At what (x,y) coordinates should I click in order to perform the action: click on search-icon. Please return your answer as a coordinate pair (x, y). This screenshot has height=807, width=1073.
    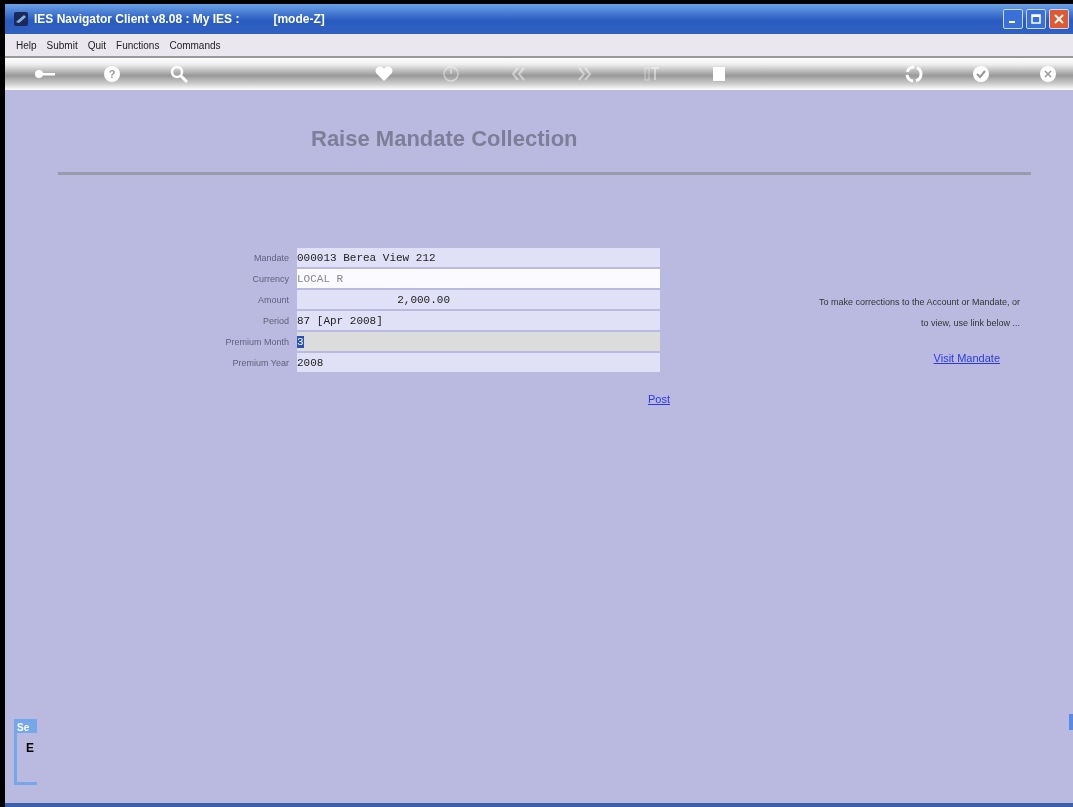
    Looking at the image, I should click on (179, 74).